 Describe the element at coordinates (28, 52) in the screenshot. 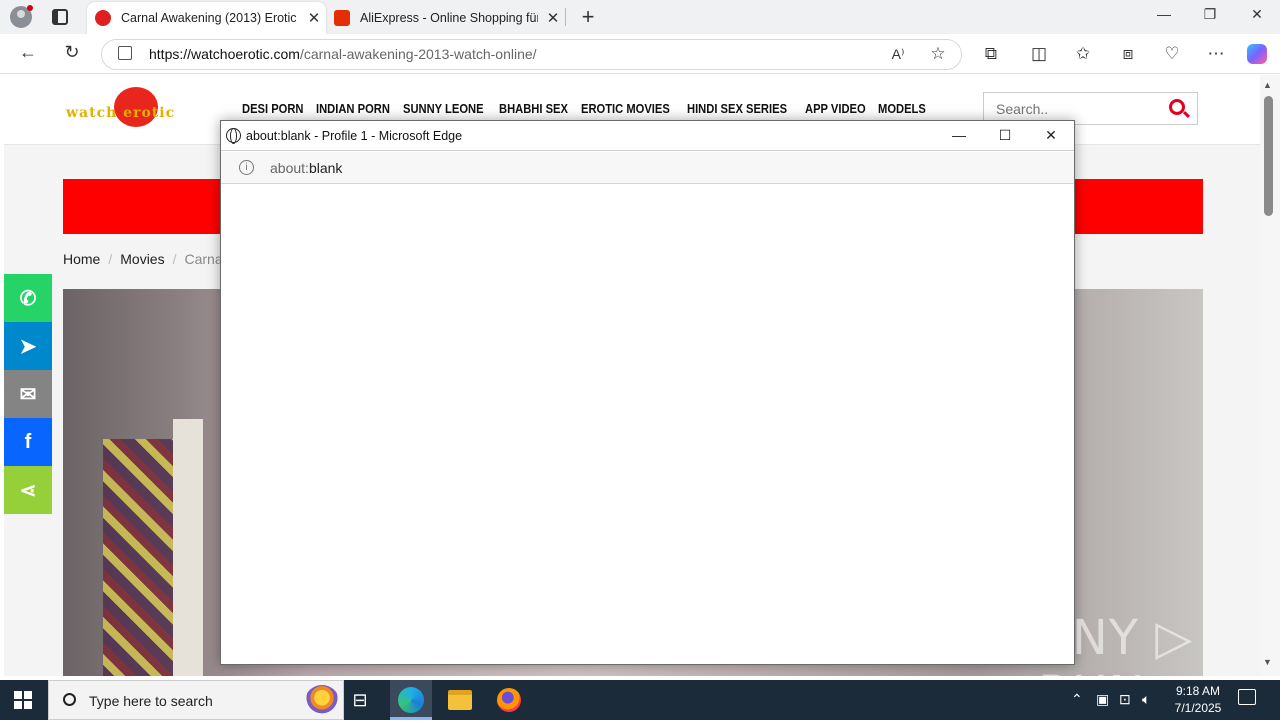

I see `back-button: ←` at that location.